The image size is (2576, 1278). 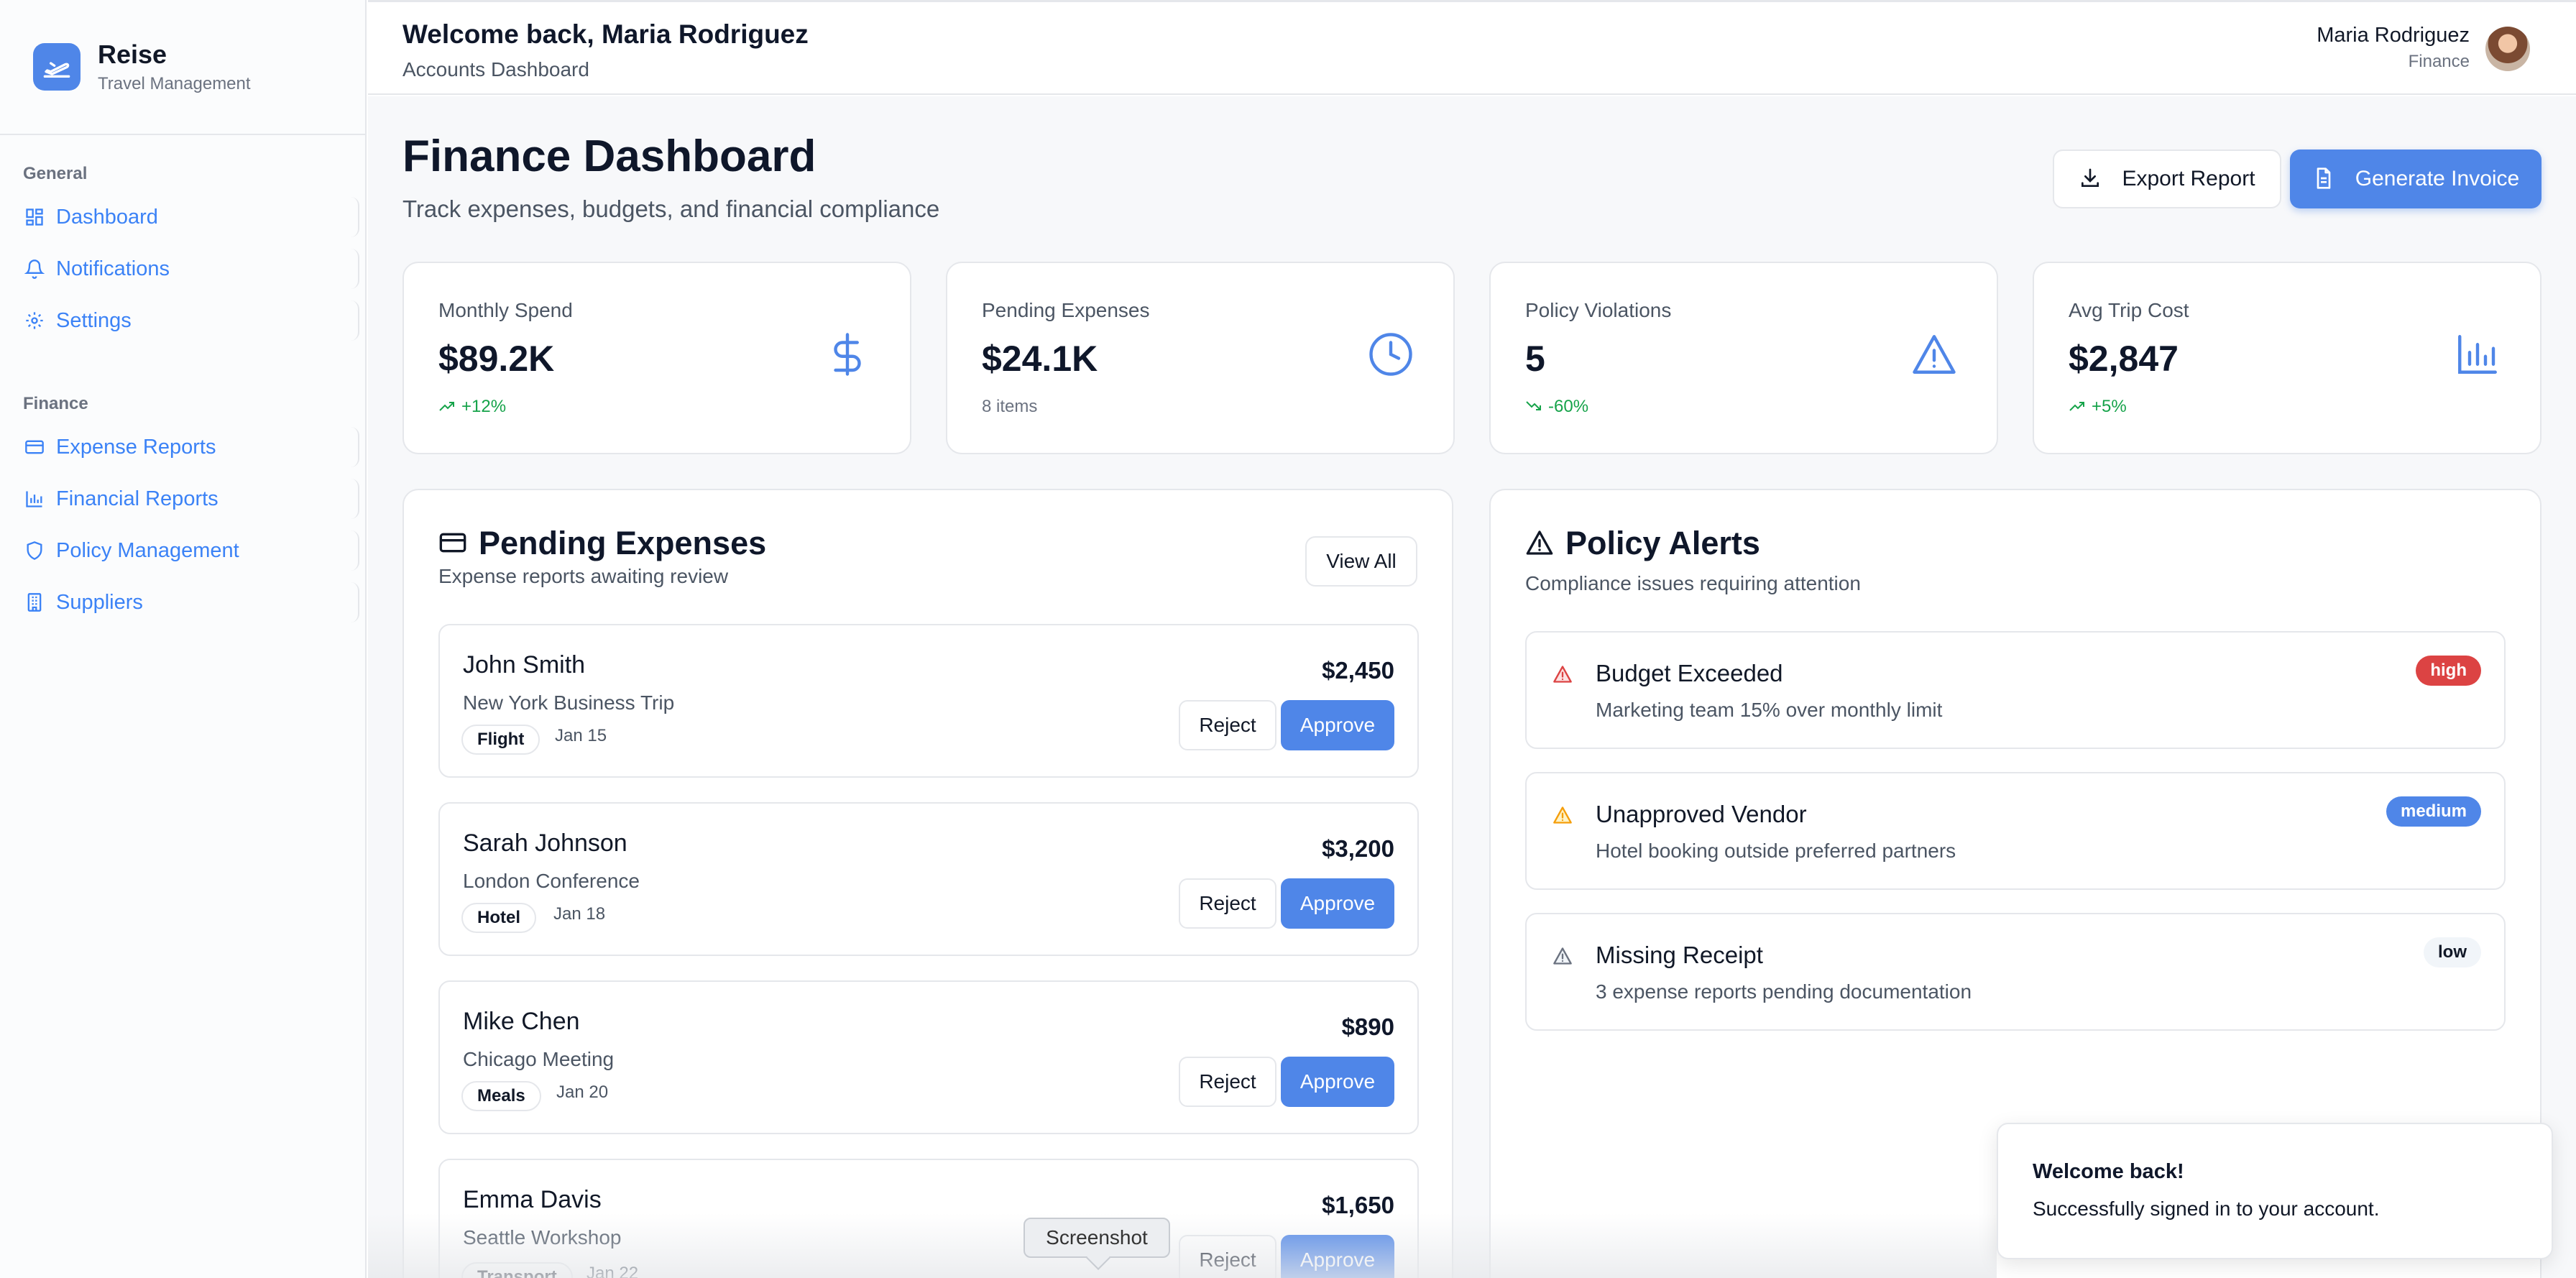 What do you see at coordinates (136, 447) in the screenshot?
I see `sidebar-item-label: Expense Reports` at bounding box center [136, 447].